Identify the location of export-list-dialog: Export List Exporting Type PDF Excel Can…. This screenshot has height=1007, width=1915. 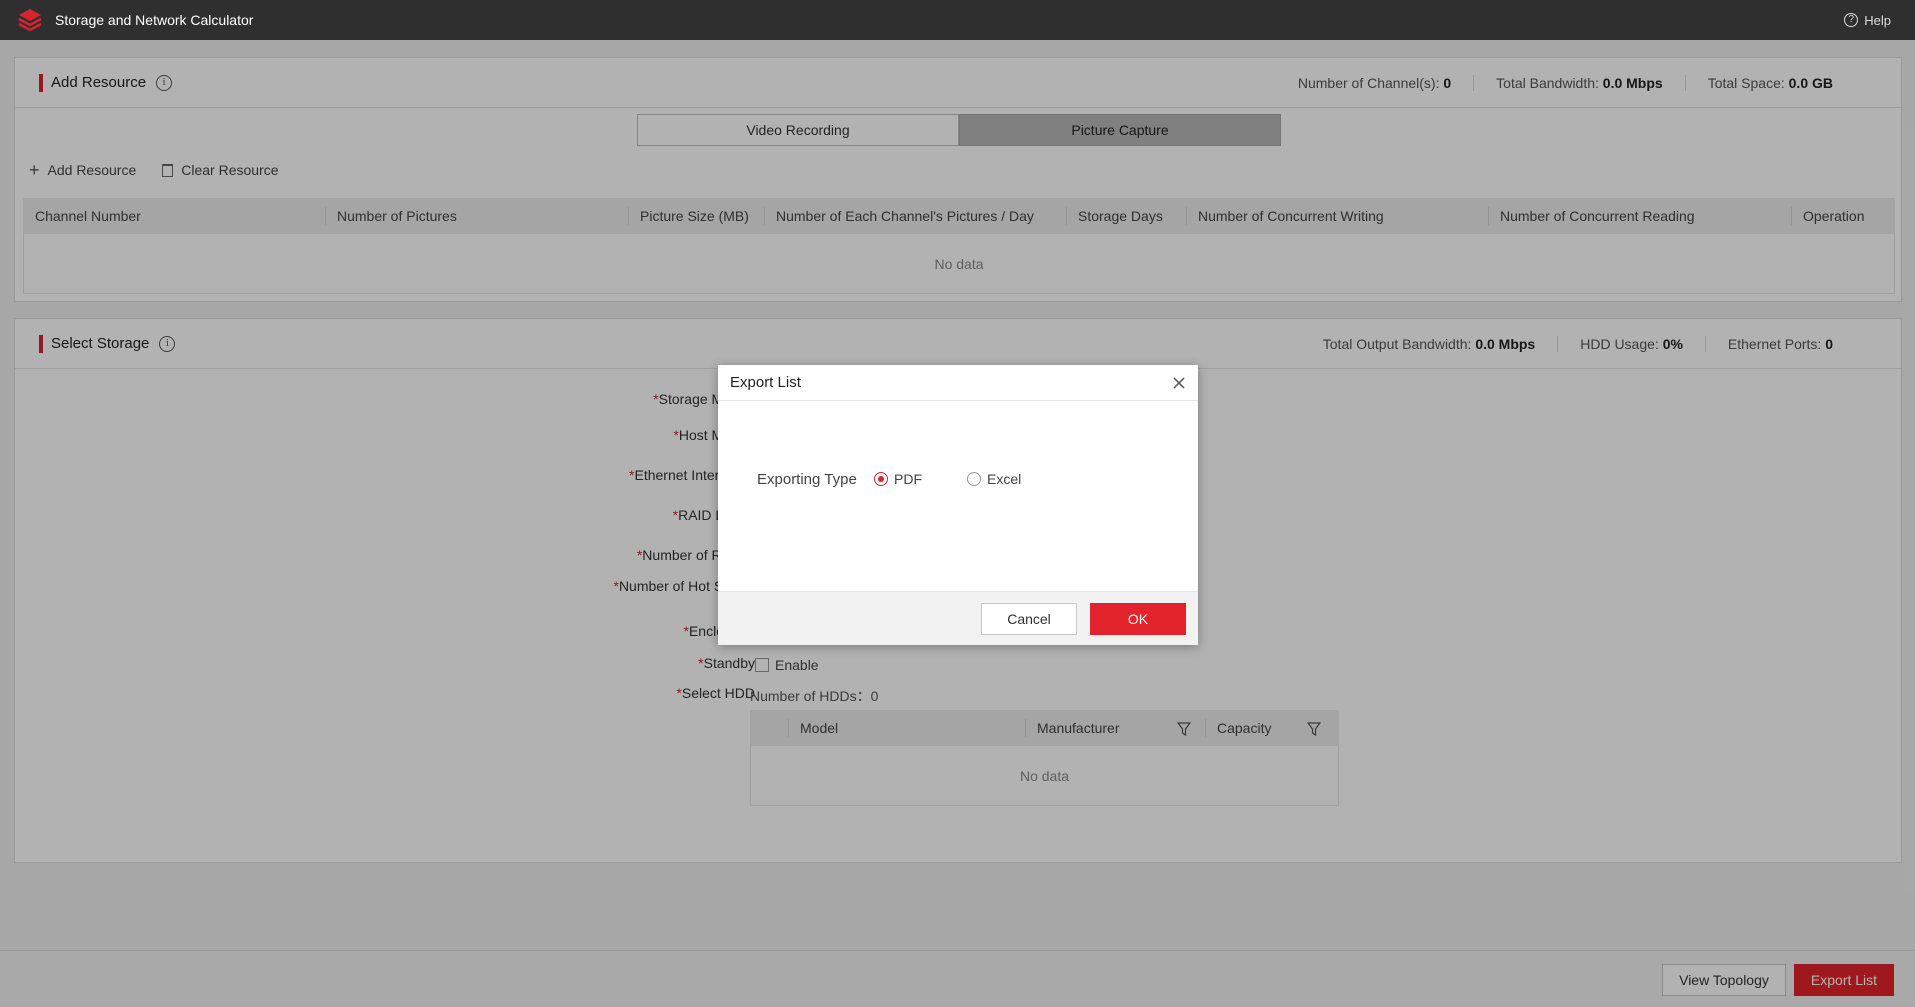
(958, 505).